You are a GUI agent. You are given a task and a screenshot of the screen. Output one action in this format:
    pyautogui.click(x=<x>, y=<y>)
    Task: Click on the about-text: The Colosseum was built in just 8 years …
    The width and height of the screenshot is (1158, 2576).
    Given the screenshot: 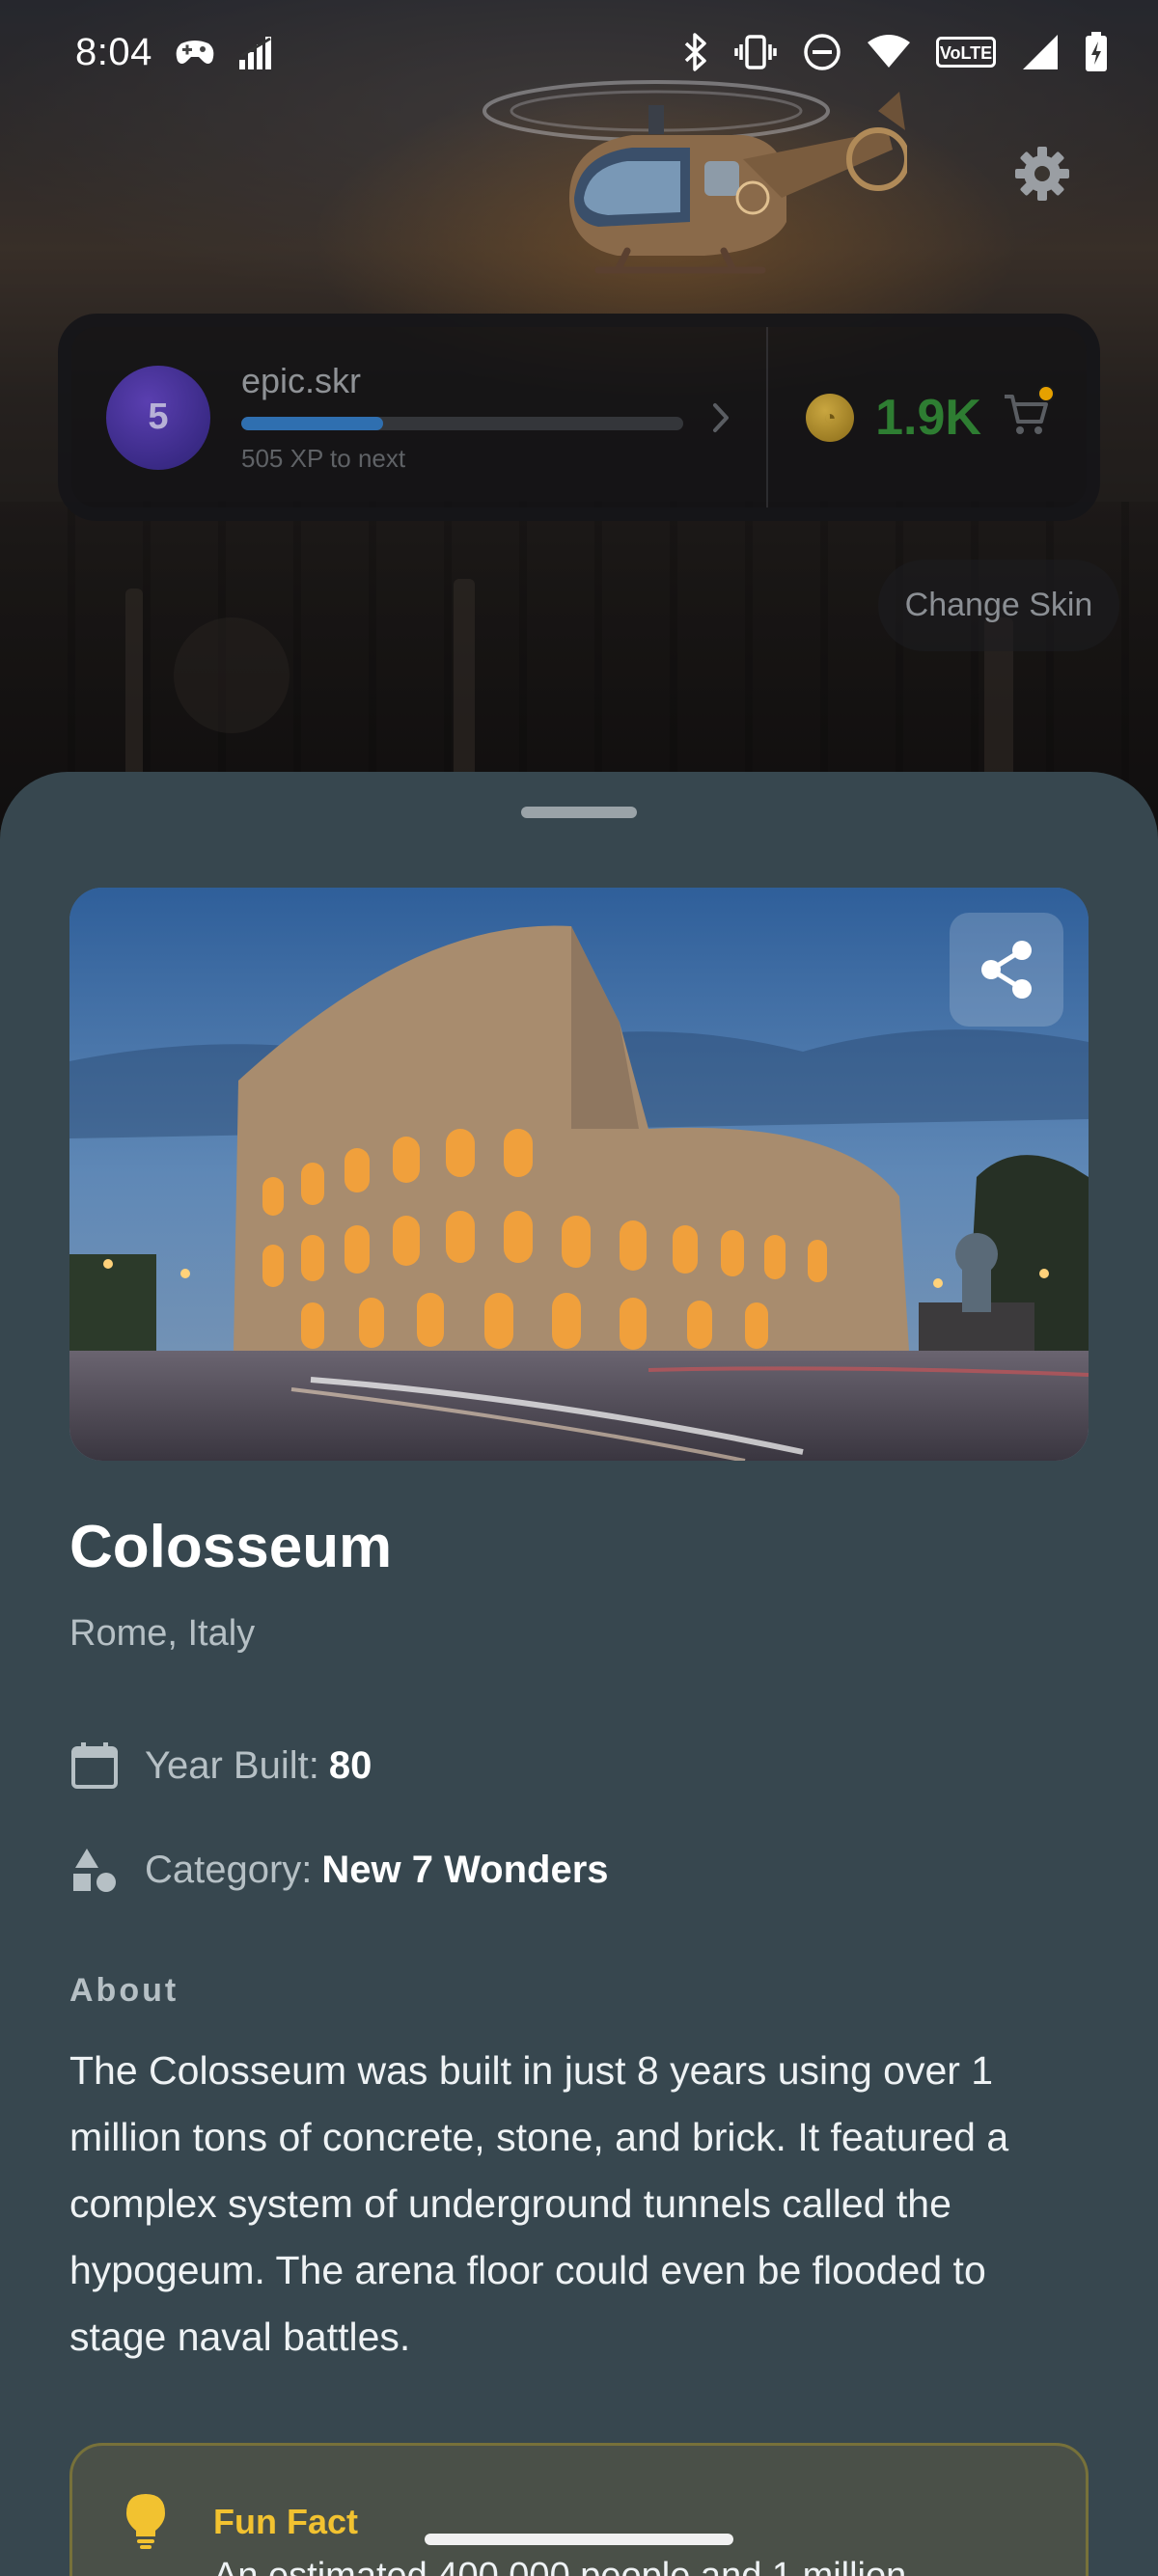 What is the action you would take?
    pyautogui.click(x=539, y=2204)
    